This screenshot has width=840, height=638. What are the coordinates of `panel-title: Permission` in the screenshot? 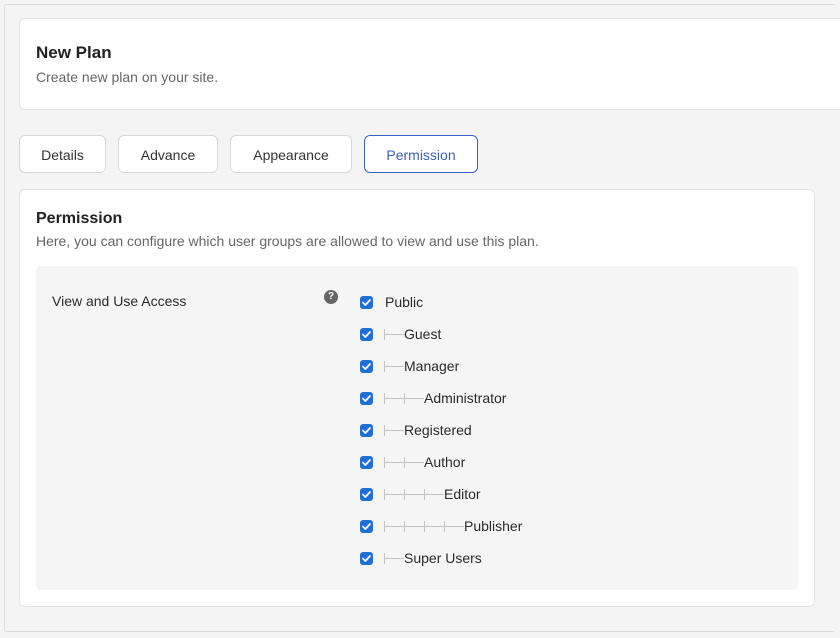 It's located at (79, 218).